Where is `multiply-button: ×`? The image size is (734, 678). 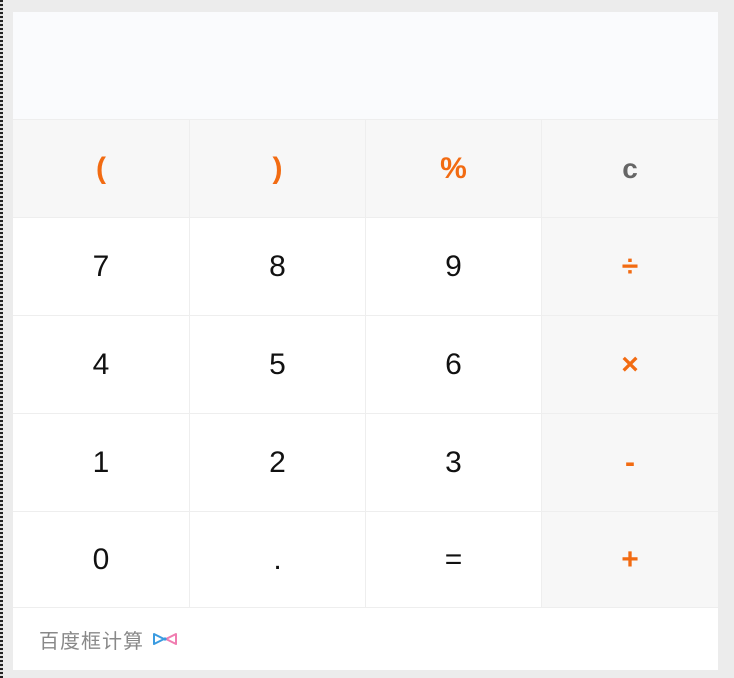 multiply-button: × is located at coordinates (630, 365).